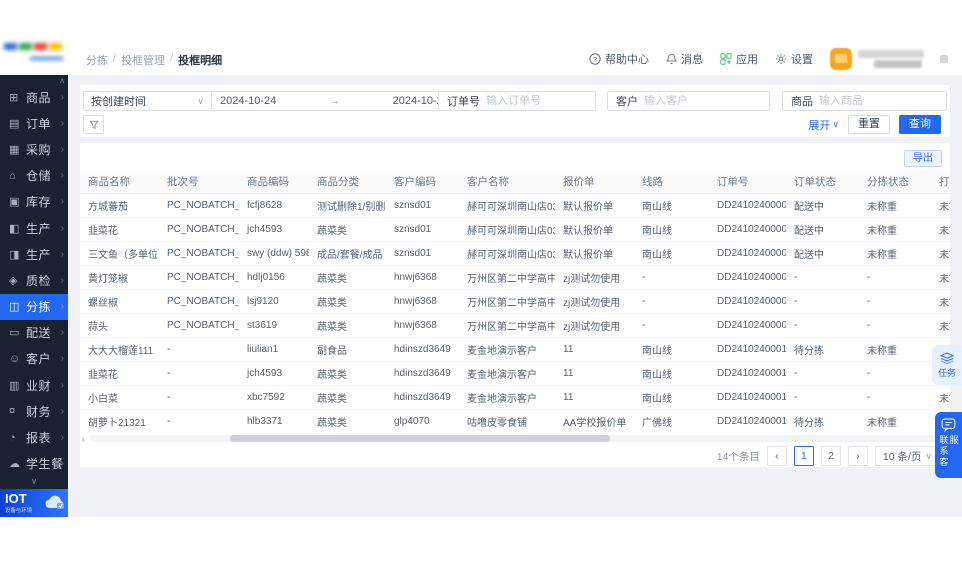  What do you see at coordinates (118, 102) in the screenshot?
I see `time-type-value: 按创建时间` at bounding box center [118, 102].